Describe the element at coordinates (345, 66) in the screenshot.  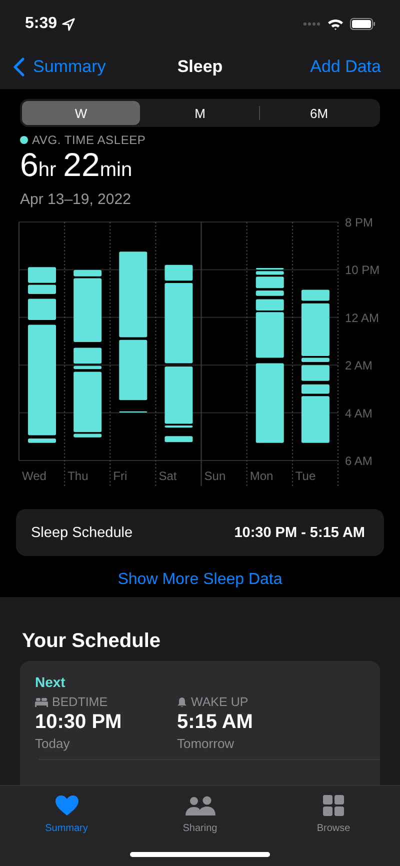
I see `add-data-button: Add Data` at that location.